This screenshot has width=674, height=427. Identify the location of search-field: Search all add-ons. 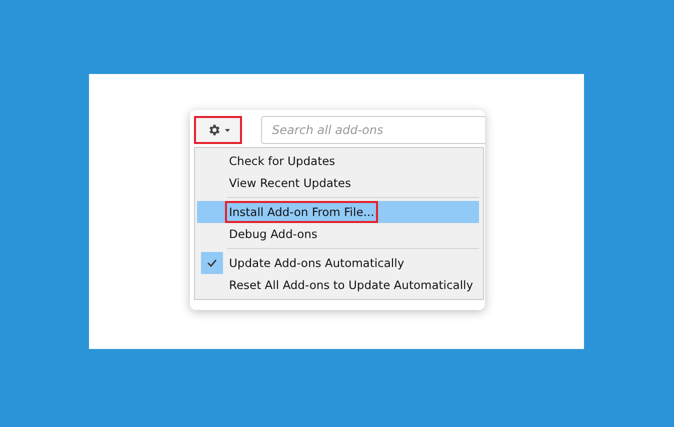
(373, 130).